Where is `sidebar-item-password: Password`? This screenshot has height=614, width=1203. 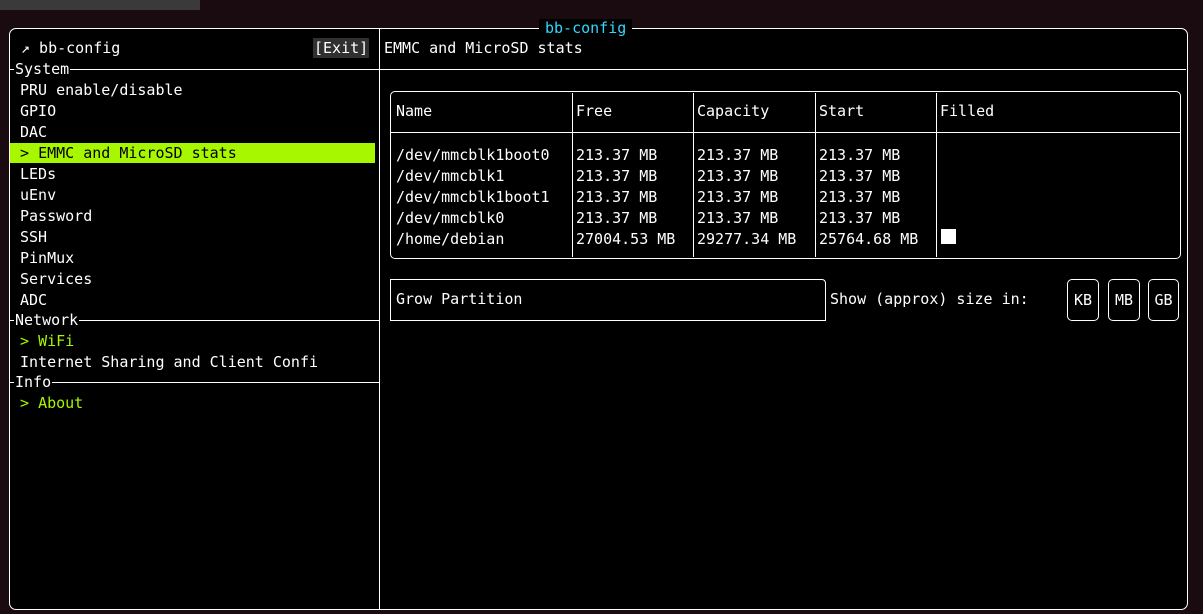 sidebar-item-password: Password is located at coordinates (56, 216).